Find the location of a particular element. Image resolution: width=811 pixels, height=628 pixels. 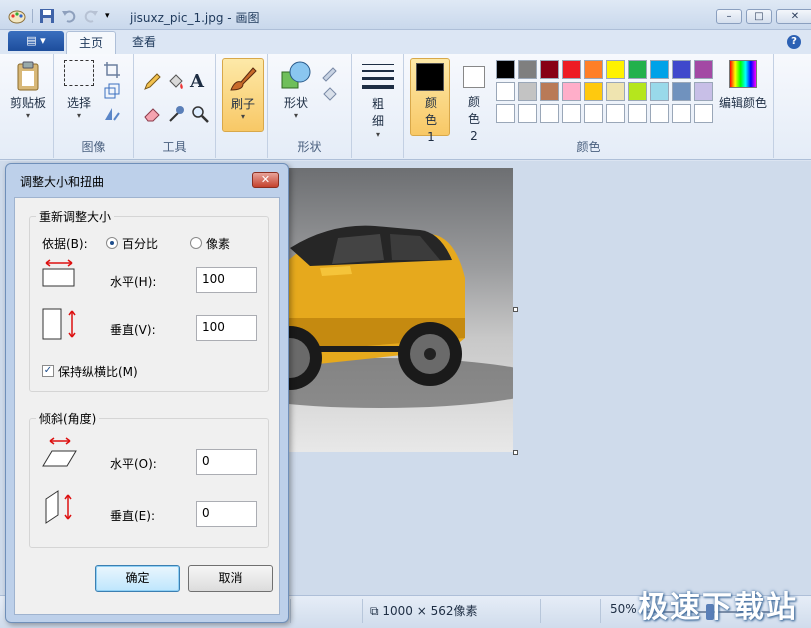

fill-icon is located at coordinates (176, 82).